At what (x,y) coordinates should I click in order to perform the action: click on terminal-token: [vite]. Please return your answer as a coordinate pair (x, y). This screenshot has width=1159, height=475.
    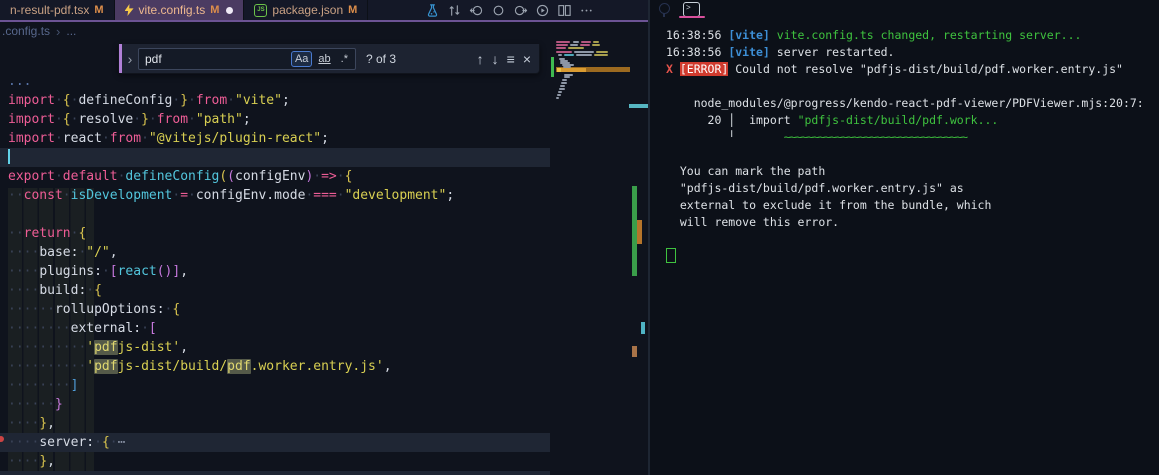
    Looking at the image, I should click on (749, 35).